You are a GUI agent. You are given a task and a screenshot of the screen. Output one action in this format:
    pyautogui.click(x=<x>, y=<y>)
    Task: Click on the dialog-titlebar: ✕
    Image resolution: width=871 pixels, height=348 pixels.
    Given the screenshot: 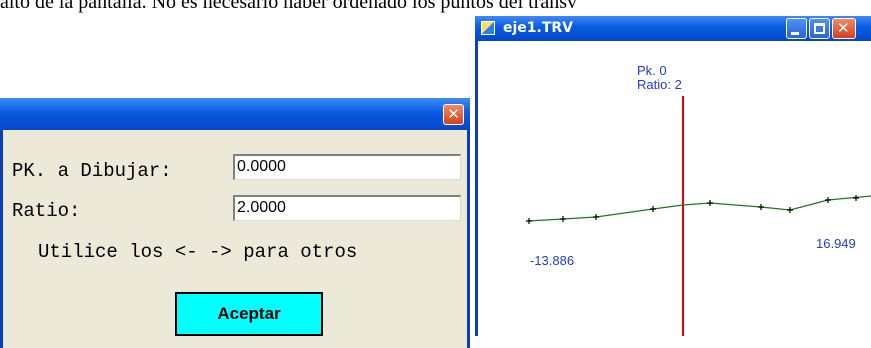 What is the action you would take?
    pyautogui.click(x=235, y=114)
    